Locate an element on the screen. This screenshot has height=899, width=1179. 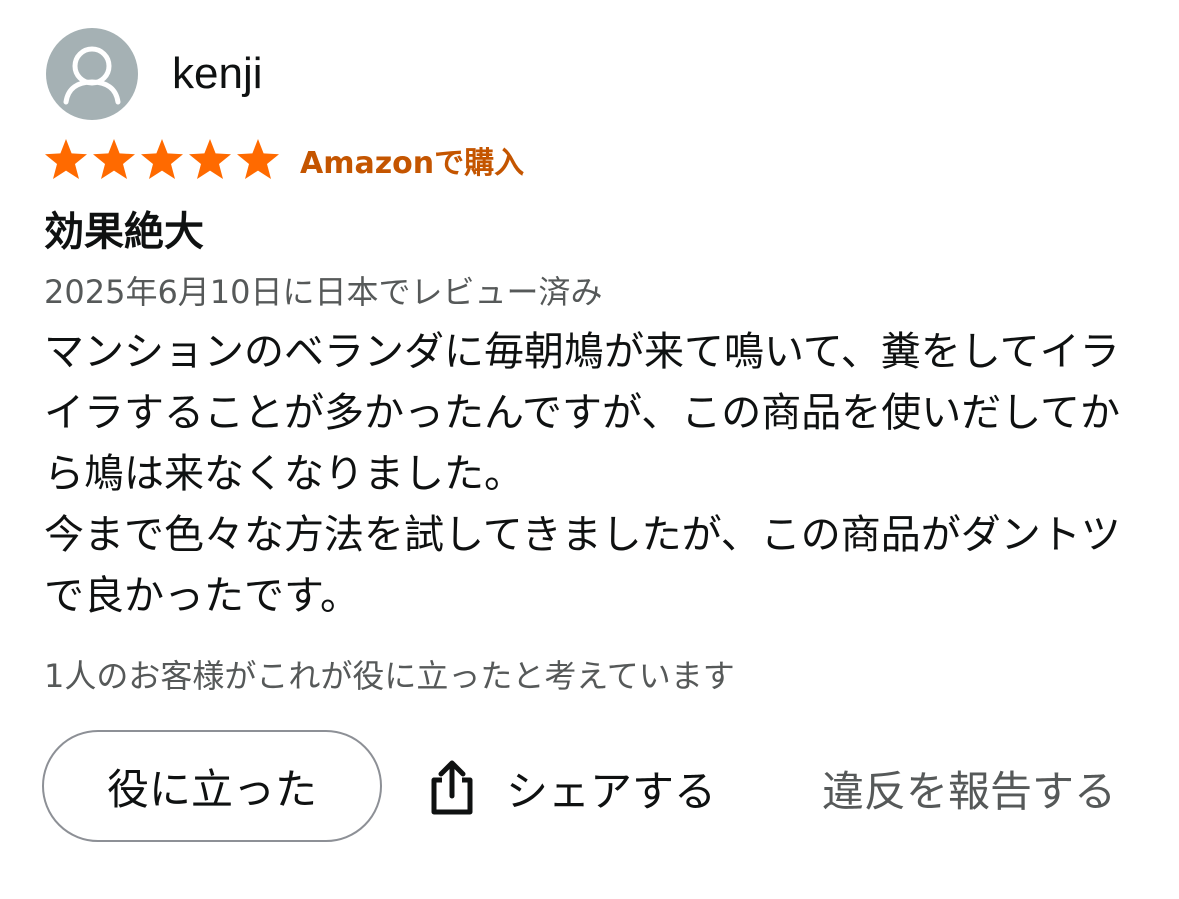
review-paragraph: 今まで色々な方法を試してきましたが、この商品がダントツで良かったです。 is located at coordinates (582, 565).